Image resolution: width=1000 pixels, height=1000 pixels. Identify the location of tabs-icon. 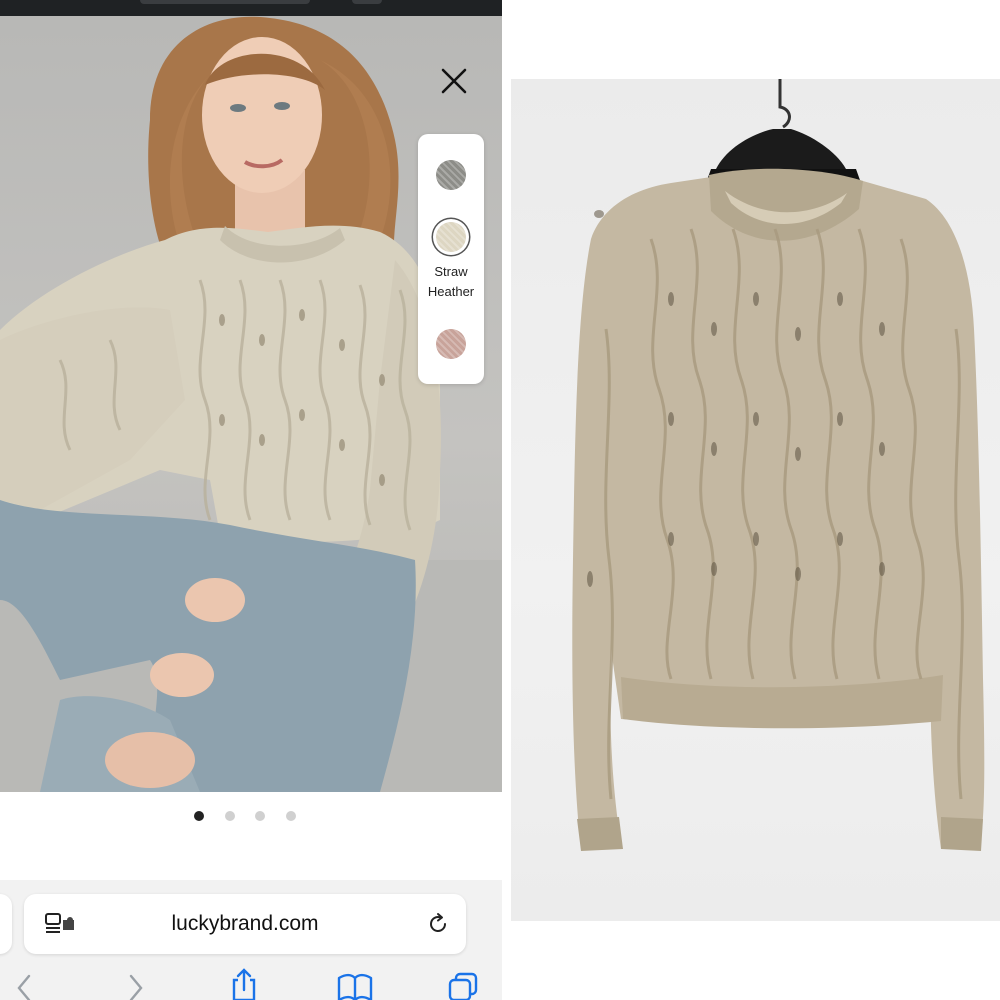
(463, 983).